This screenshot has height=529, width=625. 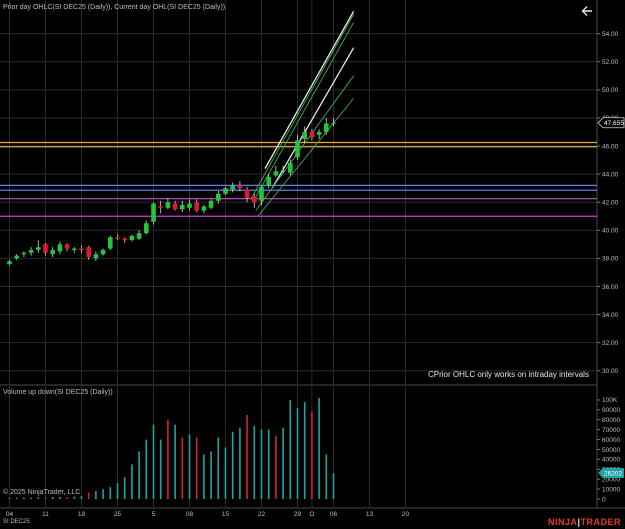 What do you see at coordinates (611, 430) in the screenshot?
I see `volume-tick-label: 70000` at bounding box center [611, 430].